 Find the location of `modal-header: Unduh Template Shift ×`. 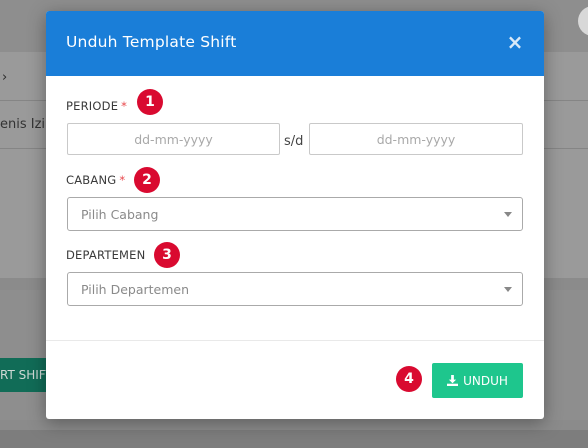

modal-header: Unduh Template Shift × is located at coordinates (295, 43).